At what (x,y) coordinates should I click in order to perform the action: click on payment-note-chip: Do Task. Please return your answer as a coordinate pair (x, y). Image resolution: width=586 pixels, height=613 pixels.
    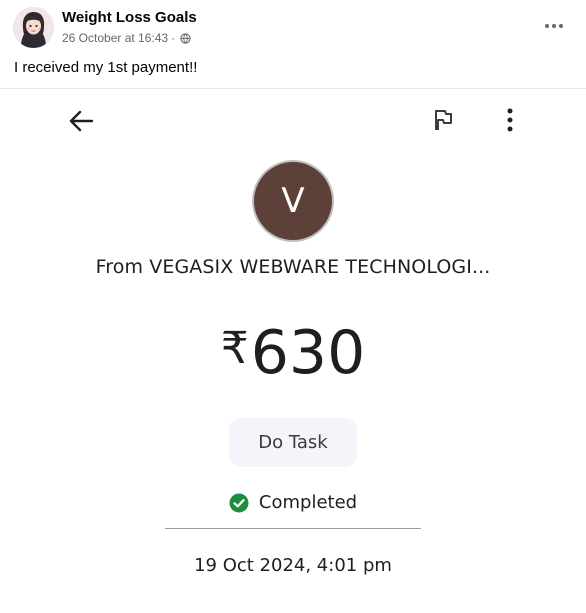
    Looking at the image, I should click on (293, 442).